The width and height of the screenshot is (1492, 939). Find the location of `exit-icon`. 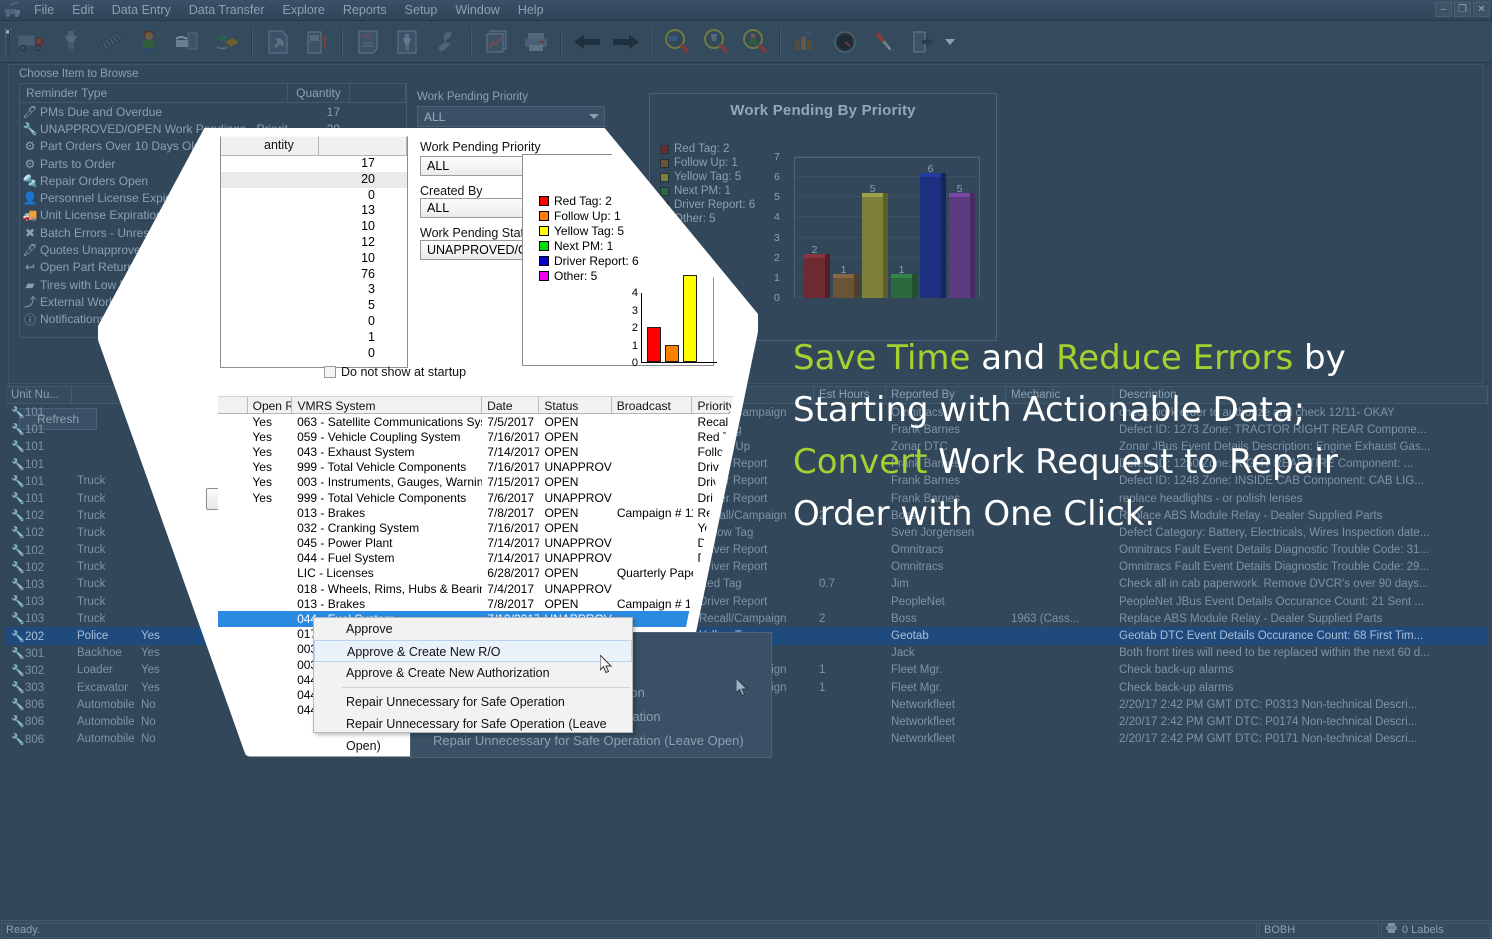

exit-icon is located at coordinates (922, 42).